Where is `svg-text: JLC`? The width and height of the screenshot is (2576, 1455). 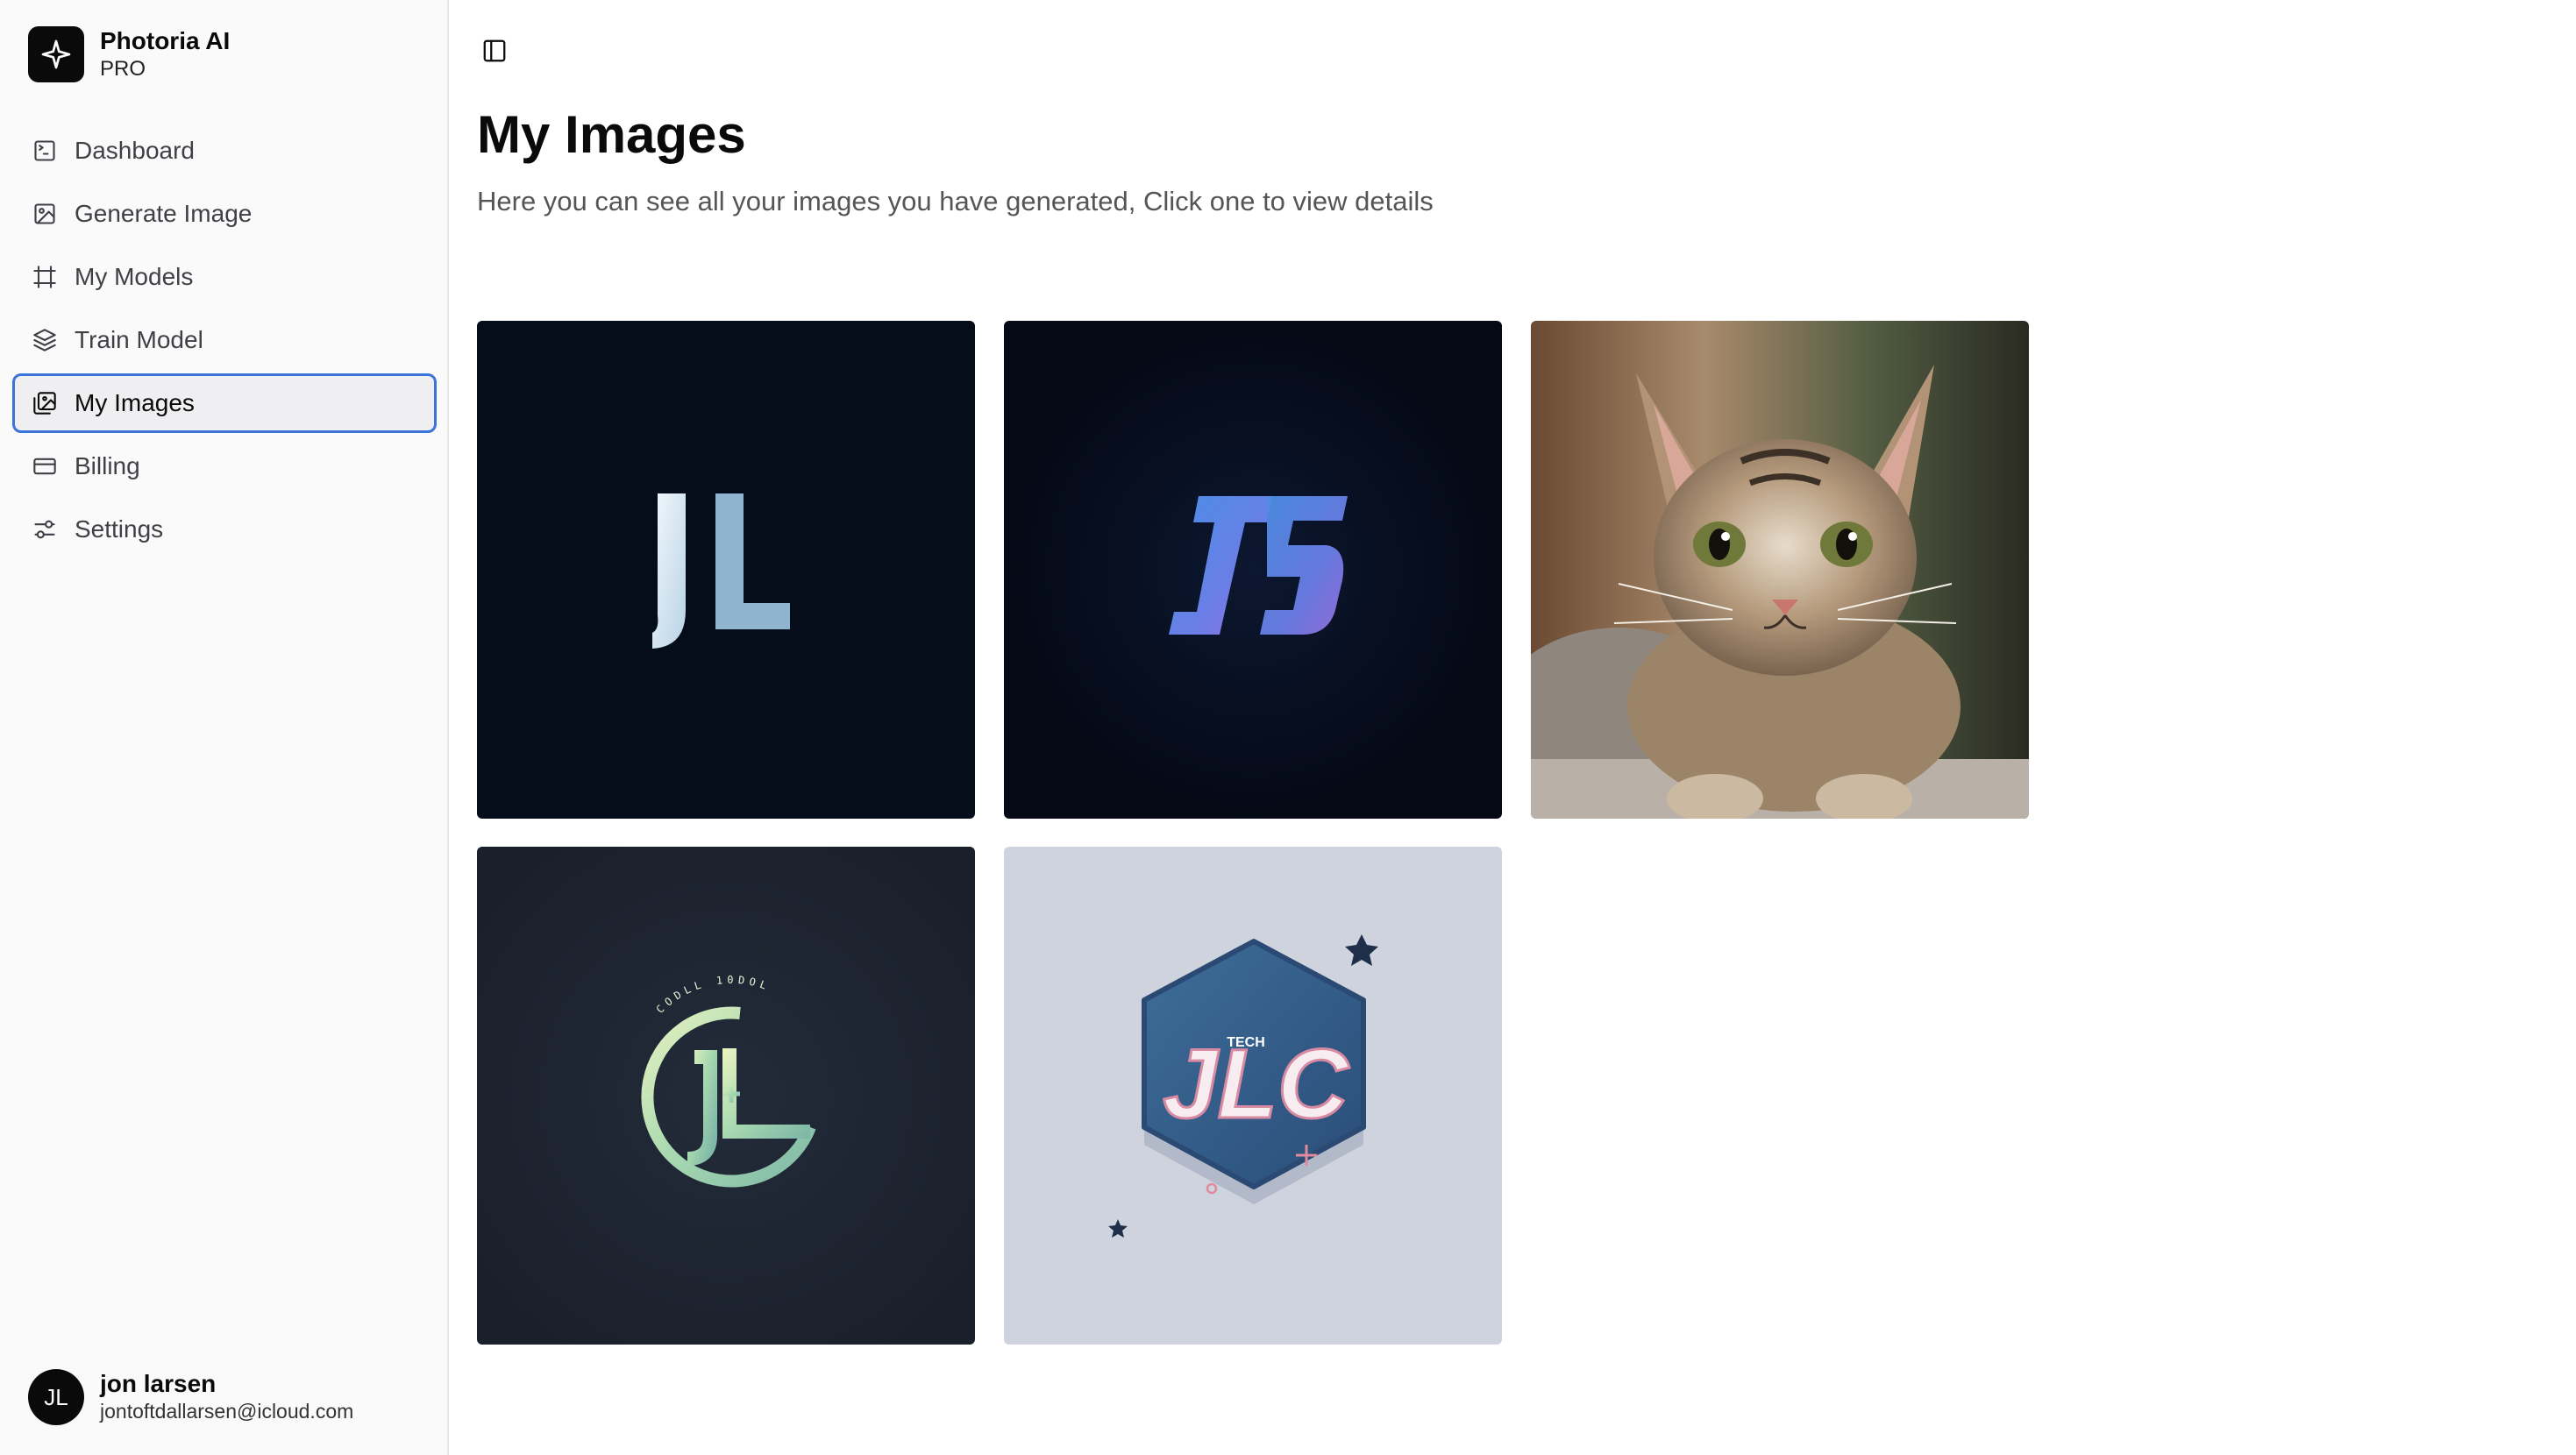 svg-text: JLC is located at coordinates (1256, 1084).